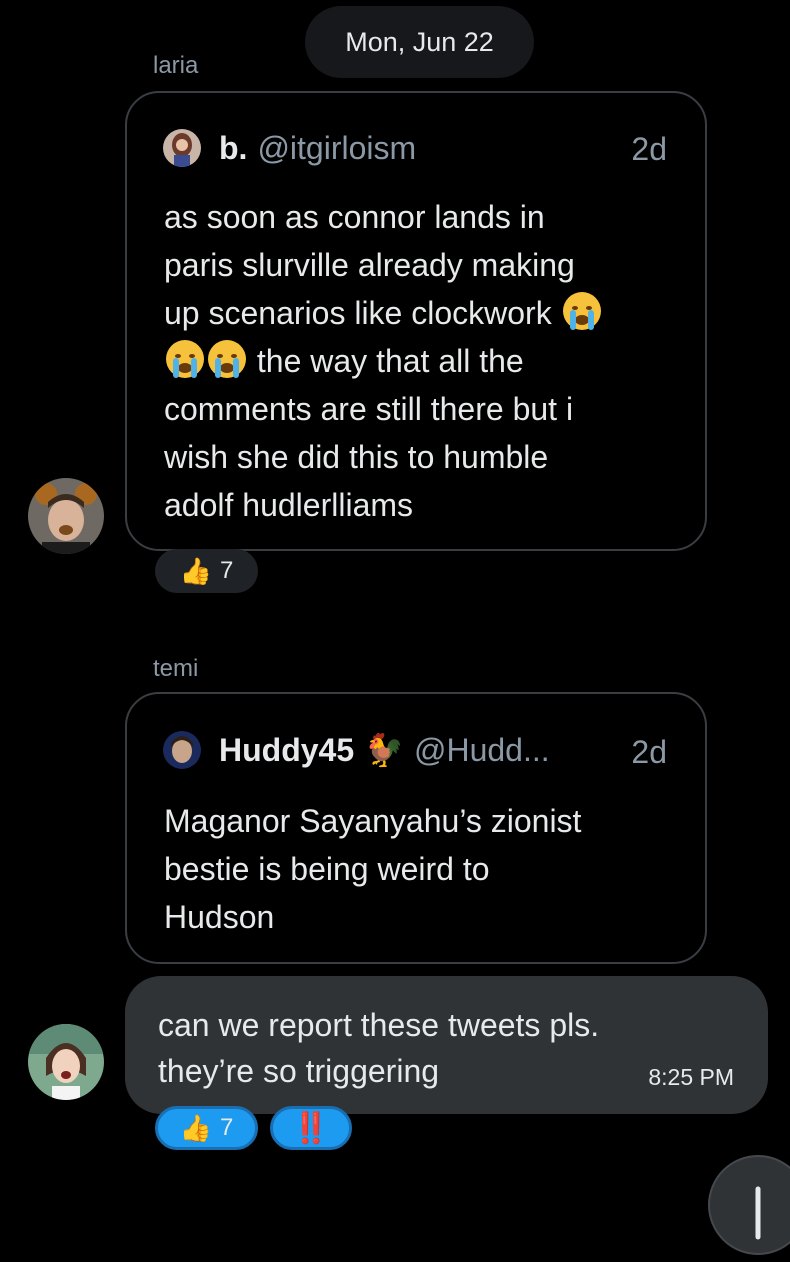 The height and width of the screenshot is (1262, 790). What do you see at coordinates (419, 42) in the screenshot?
I see `date-divider: Mon, Jun 22` at bounding box center [419, 42].